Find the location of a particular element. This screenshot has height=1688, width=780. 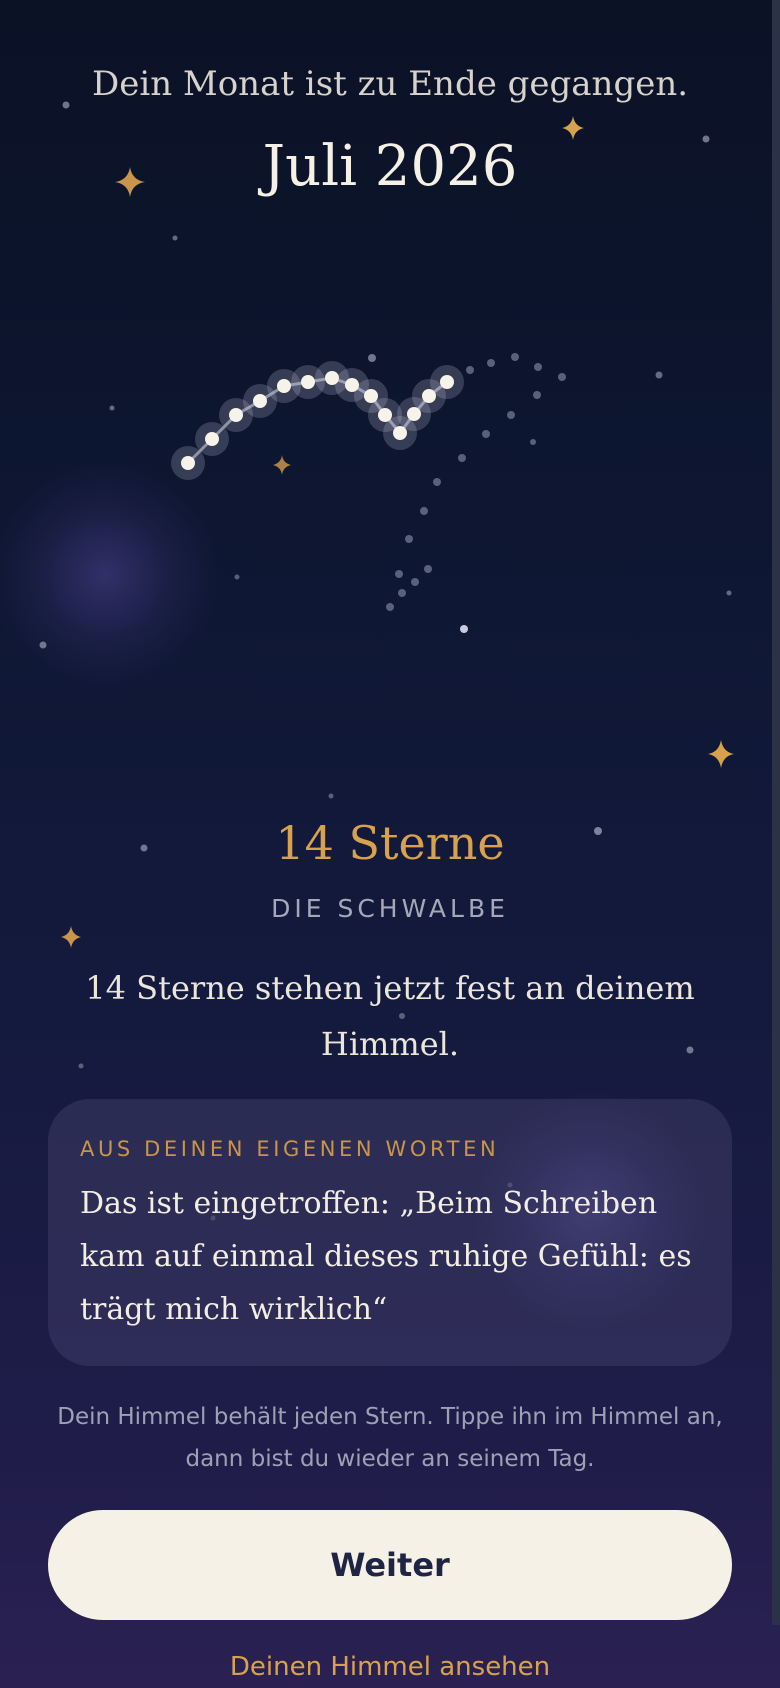

page-title: Juli 2026 is located at coordinates (390, 166).